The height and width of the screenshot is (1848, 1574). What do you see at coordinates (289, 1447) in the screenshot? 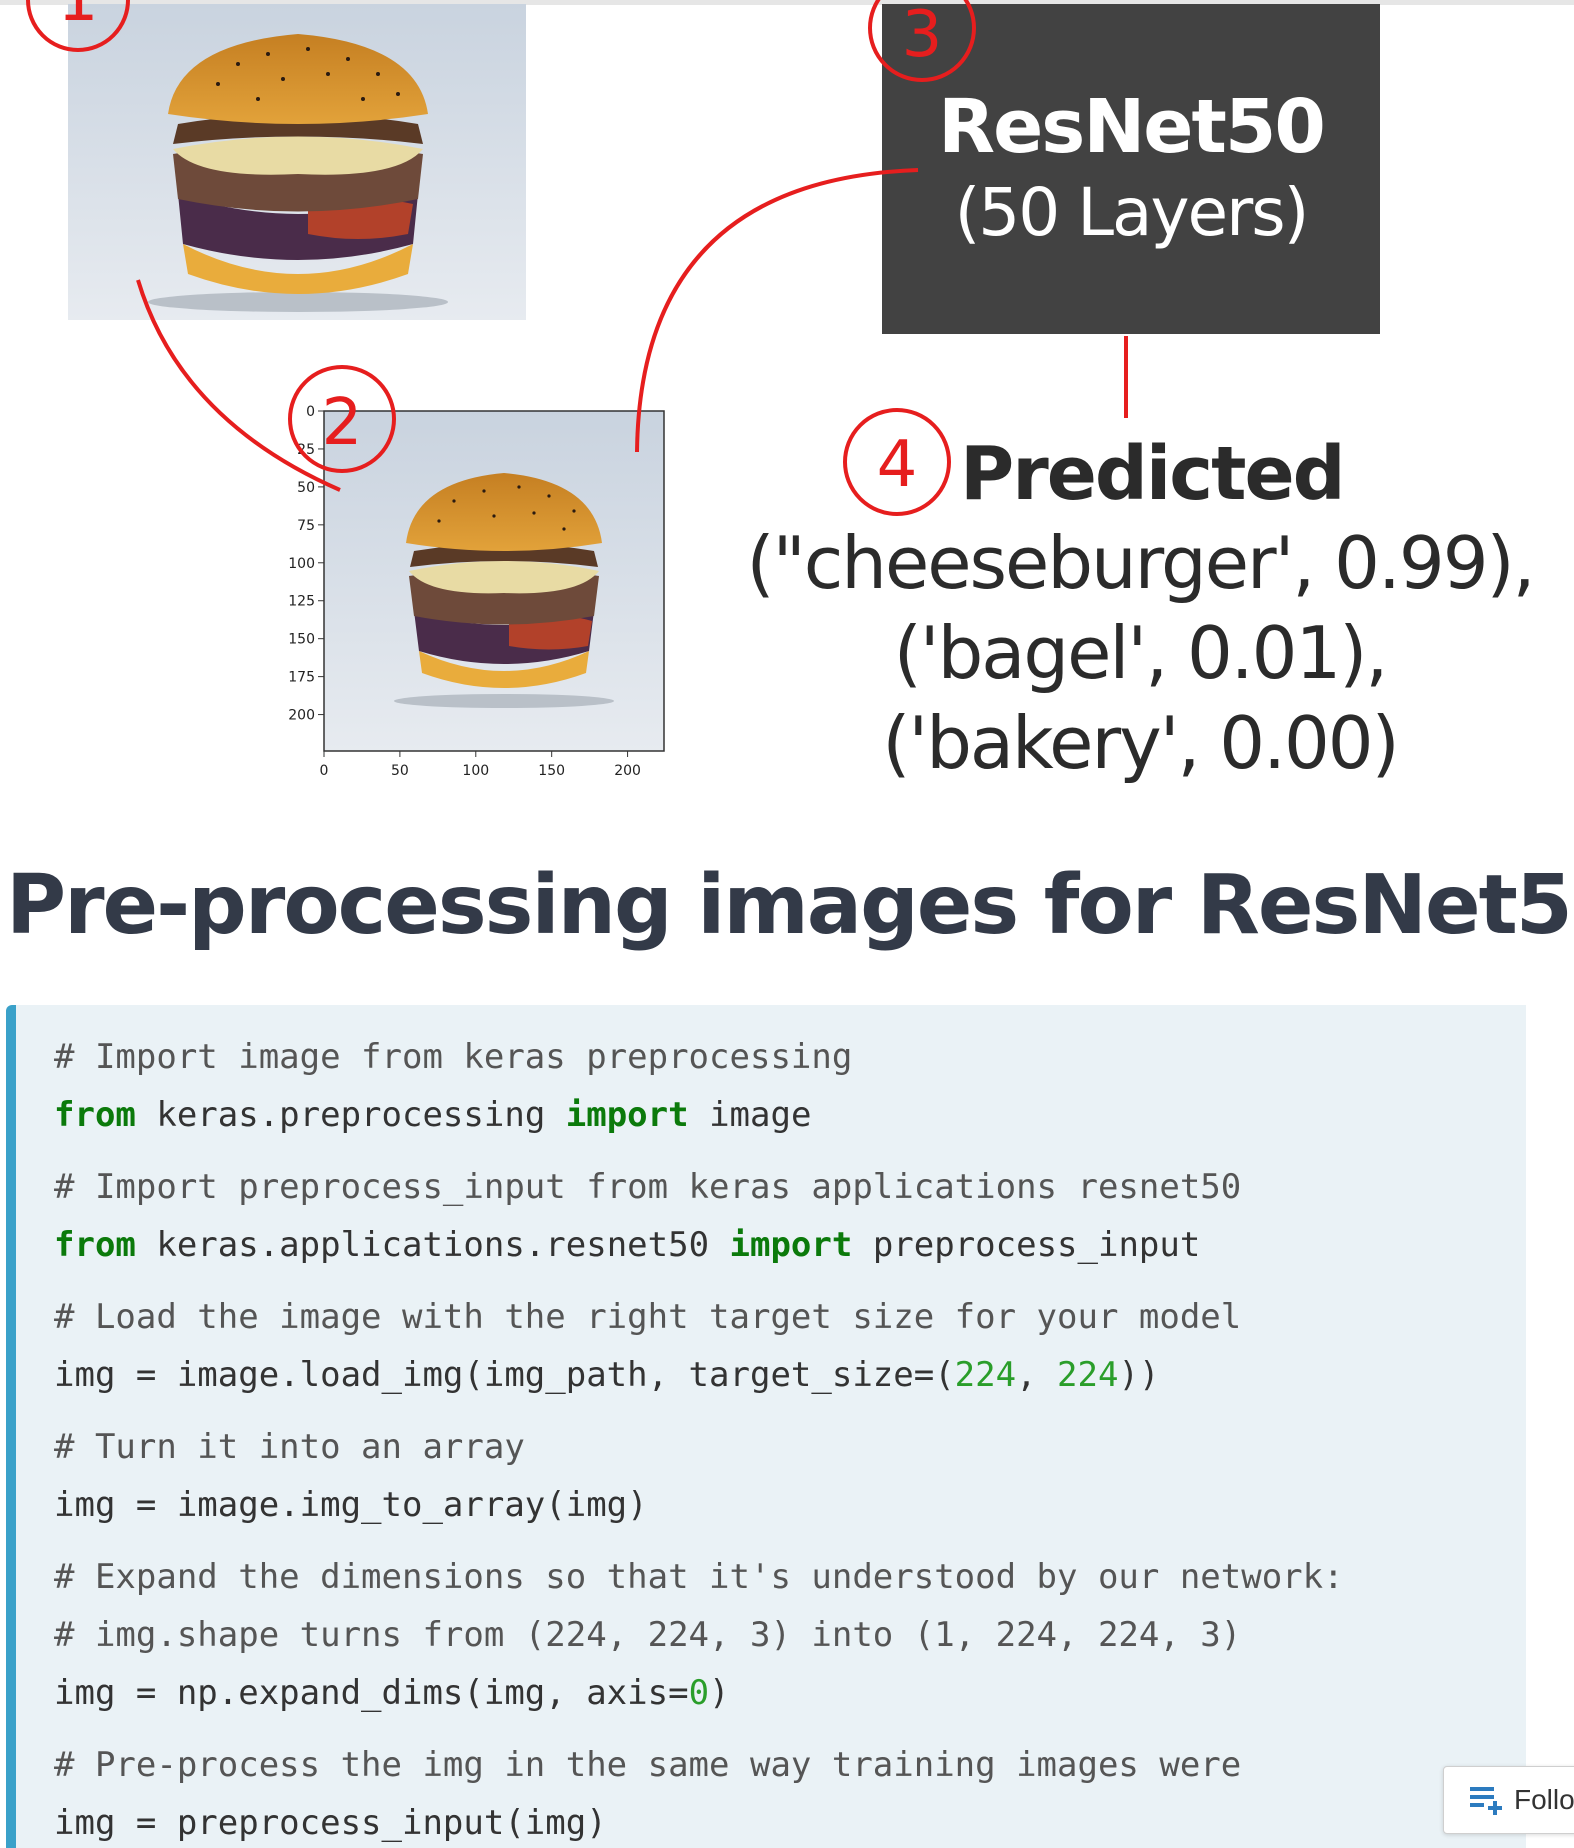
I see `code-comment: # Turn it into an array` at bounding box center [289, 1447].